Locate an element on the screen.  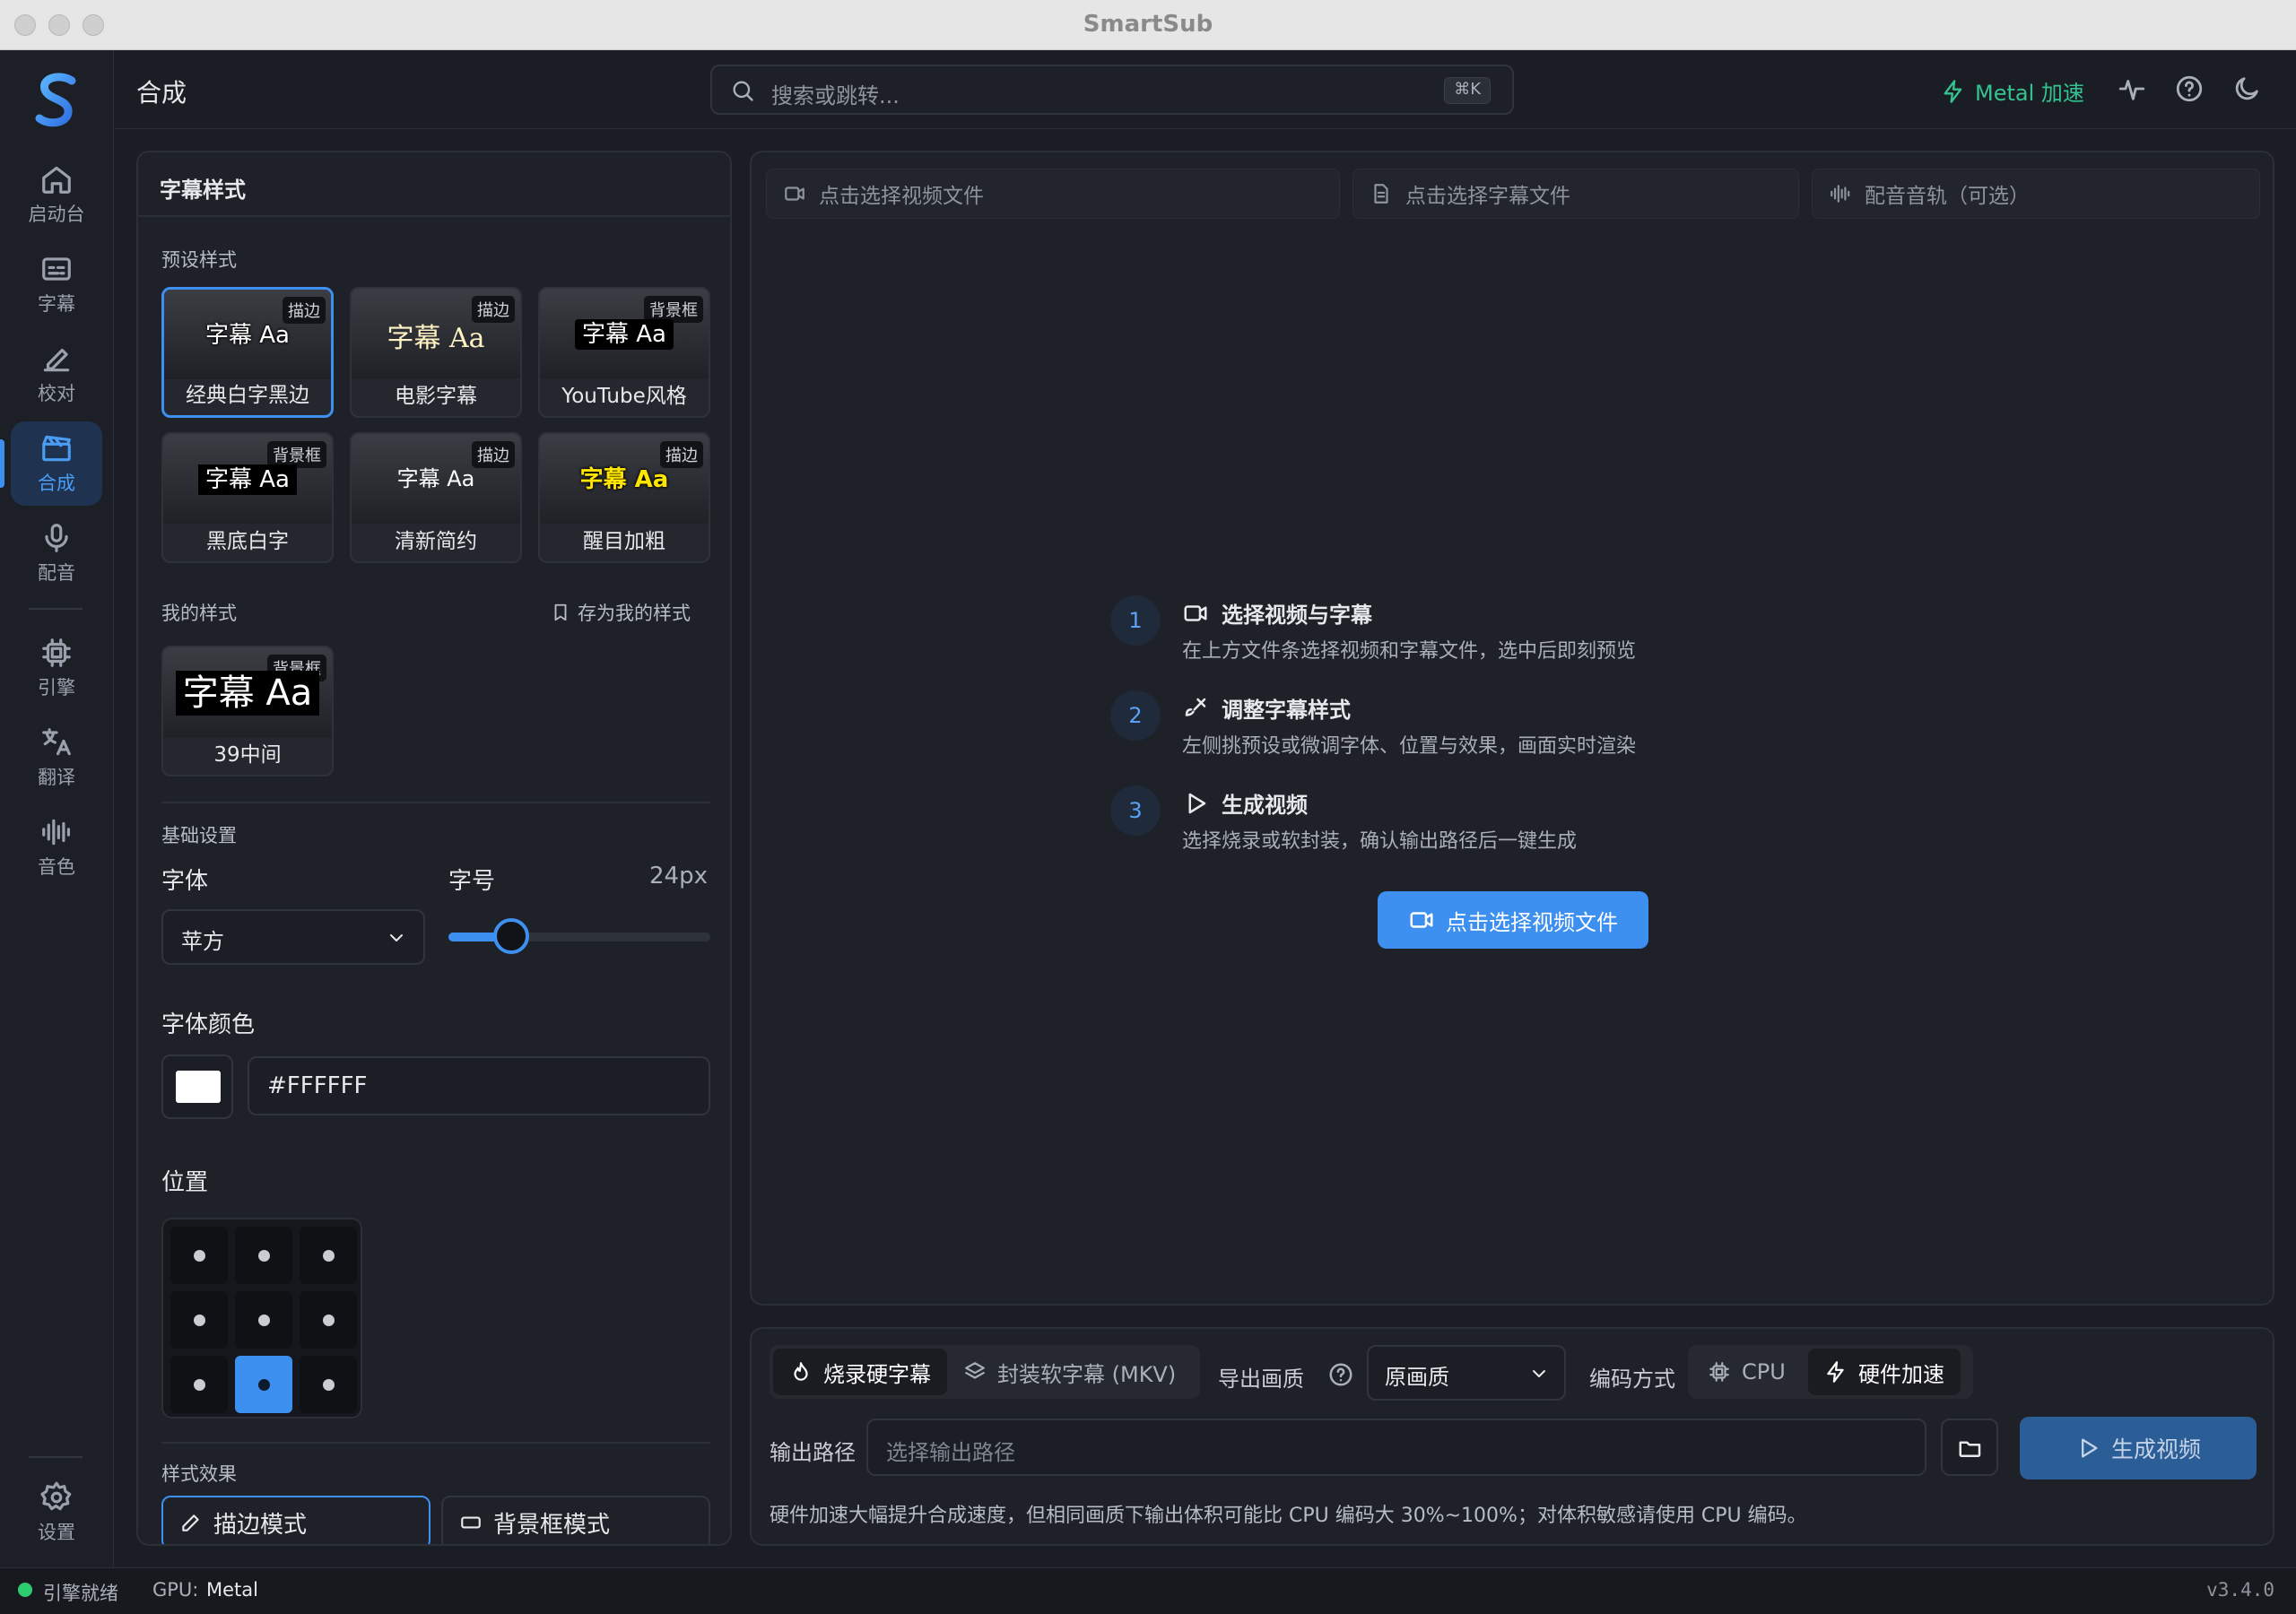
step-number: 1 is located at coordinates (1135, 620).